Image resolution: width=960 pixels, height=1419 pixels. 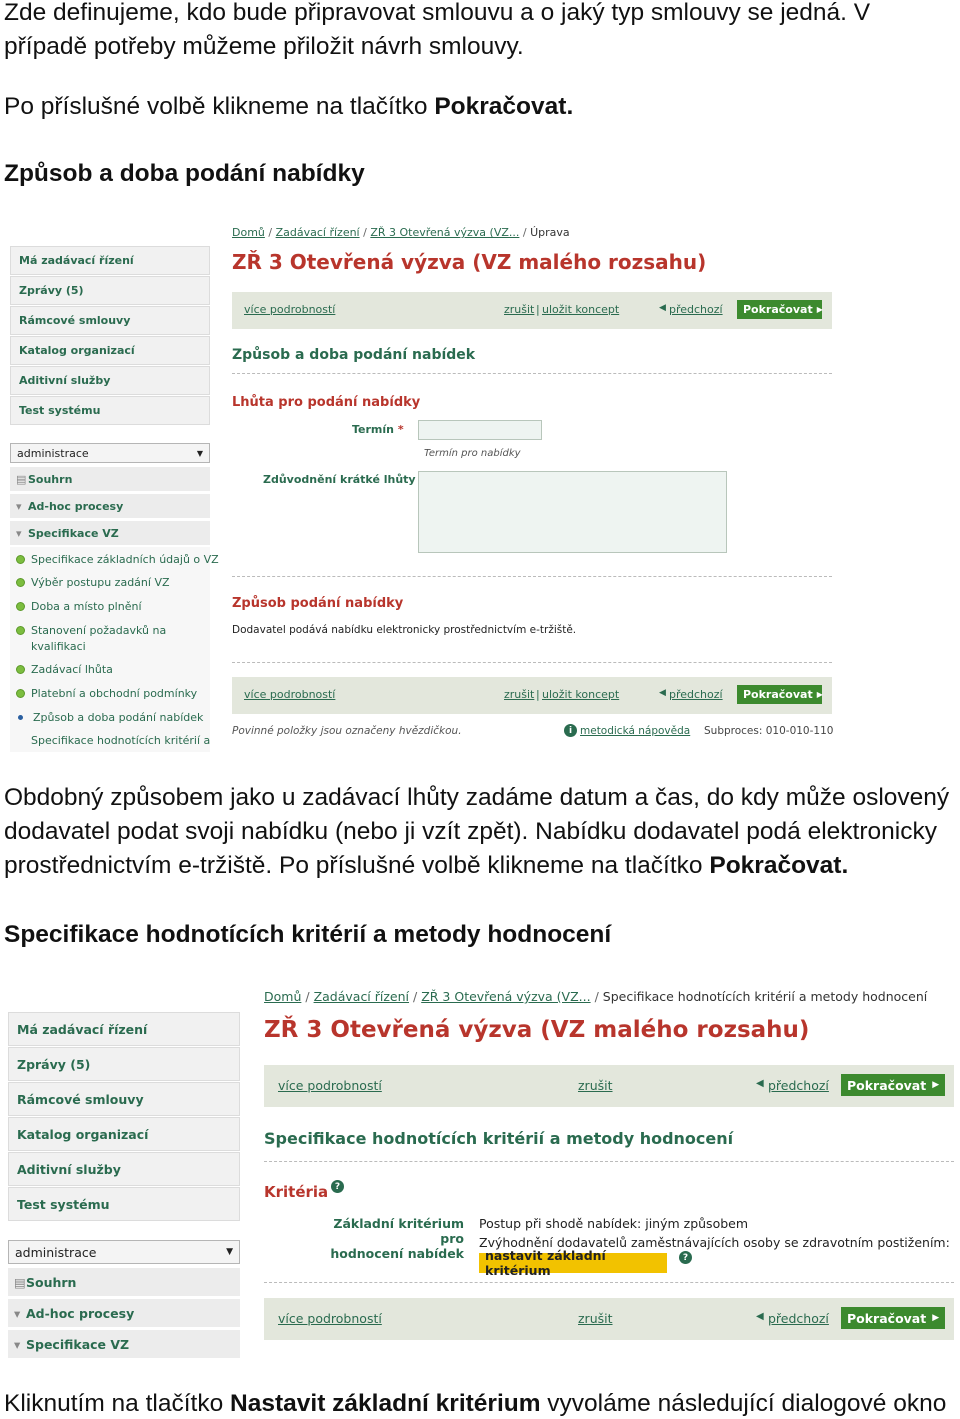 I want to click on criteria-subsection-title: Kritéria, so click(x=296, y=1192).